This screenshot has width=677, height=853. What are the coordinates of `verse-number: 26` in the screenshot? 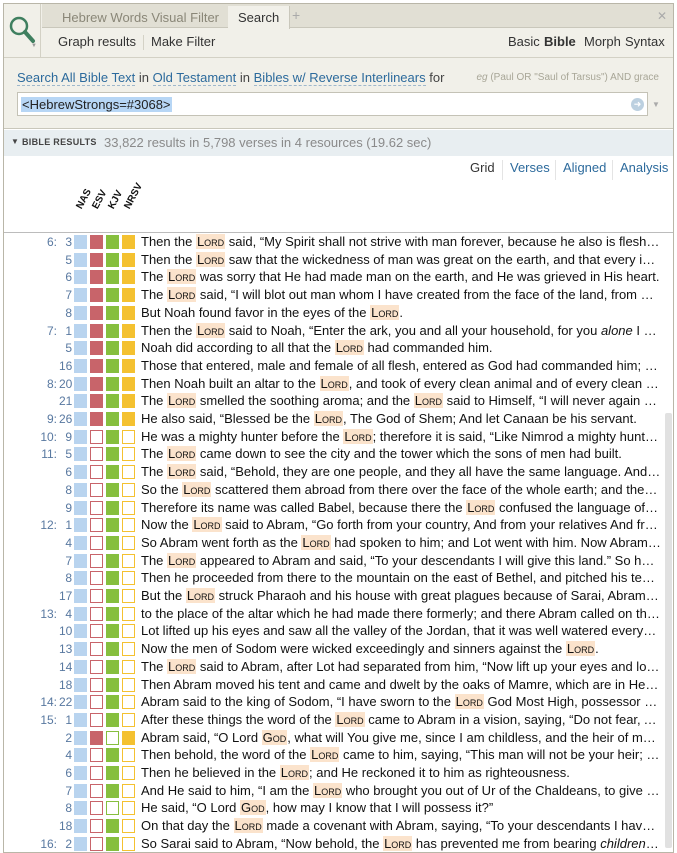 It's located at (65, 419).